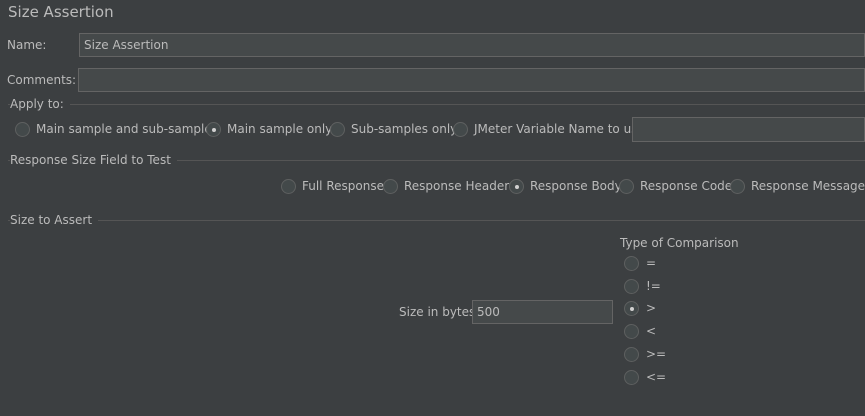 The height and width of the screenshot is (416, 865). I want to click on radio-response-body-label: Response Body, so click(576, 186).